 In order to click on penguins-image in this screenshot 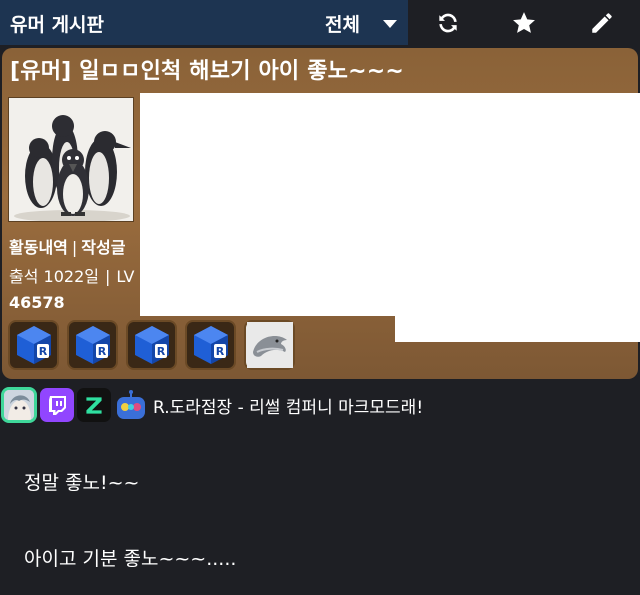, I will do `click(71, 159)`.